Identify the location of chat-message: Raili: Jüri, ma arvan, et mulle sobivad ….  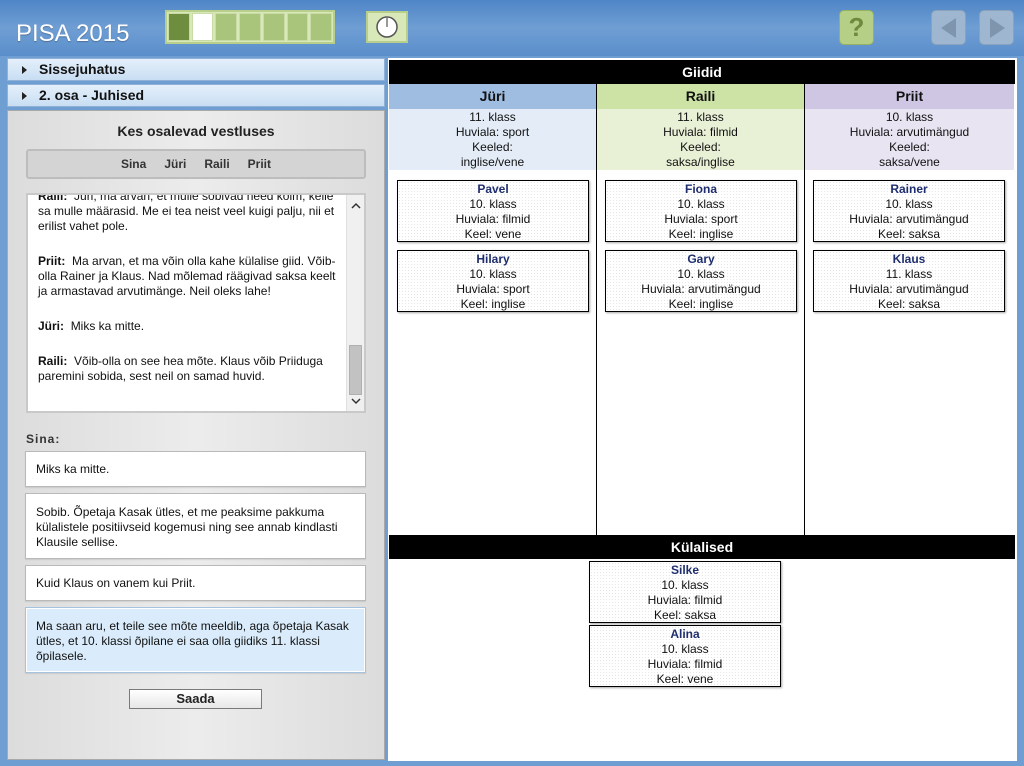
(188, 213).